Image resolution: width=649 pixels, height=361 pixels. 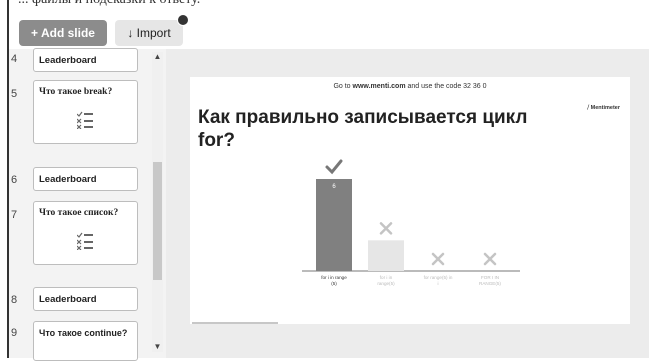 I want to click on toolbar: + Add slide ↓ Import, so click(x=329, y=29).